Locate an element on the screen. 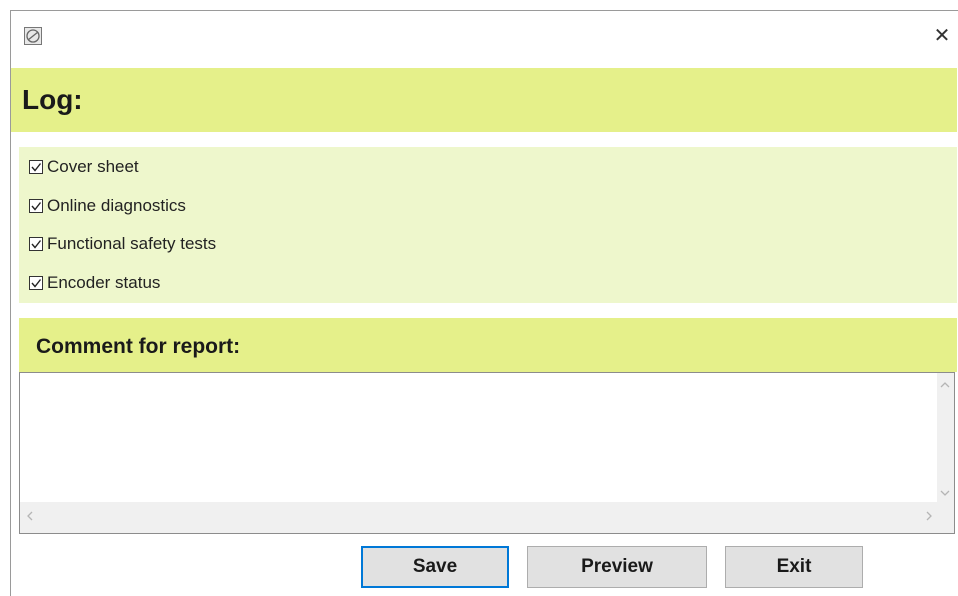 The width and height of the screenshot is (958, 596). log-header: Log: is located at coordinates (484, 100).